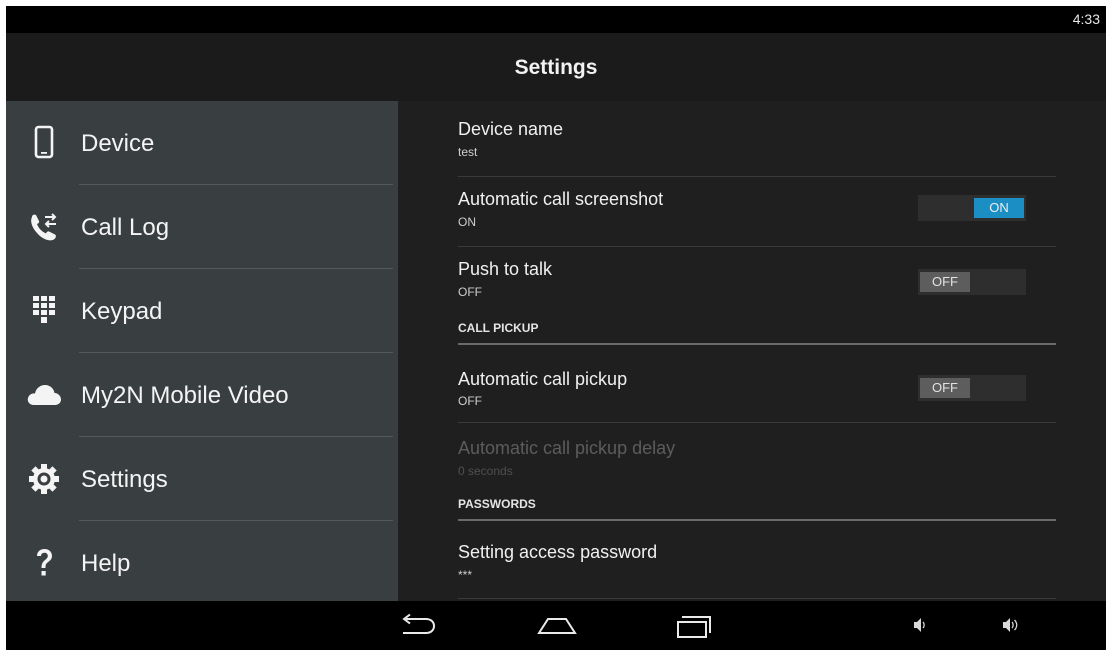 The height and width of the screenshot is (650, 1106). I want to click on pref-auto-screenshot: Automatic call screenshot ON ON, so click(757, 212).